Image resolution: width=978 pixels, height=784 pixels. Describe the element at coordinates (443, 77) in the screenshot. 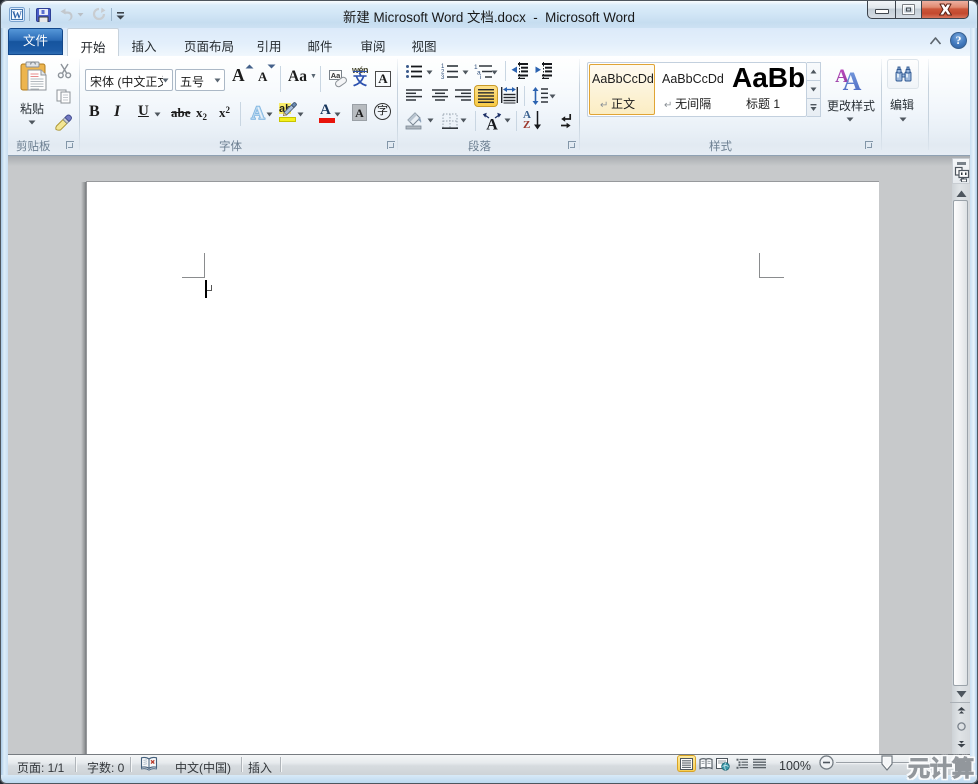

I see `svg-text: 3` at that location.